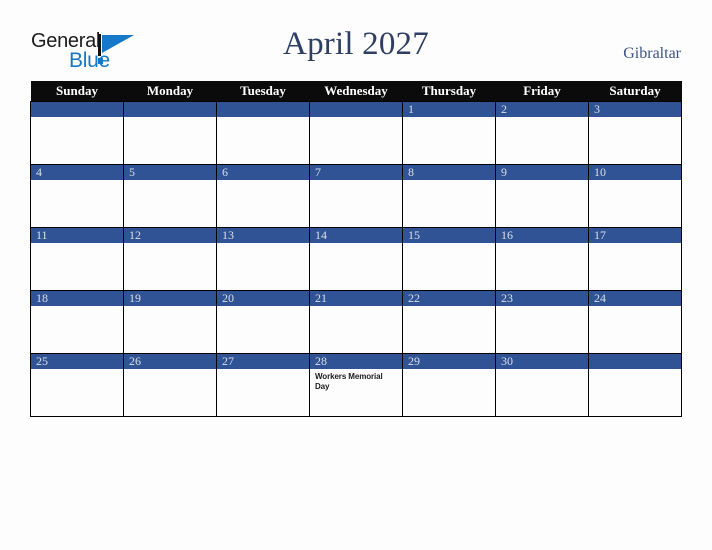 The image size is (712, 550). I want to click on day-cell-body: Workers Memorial Day, so click(356, 380).